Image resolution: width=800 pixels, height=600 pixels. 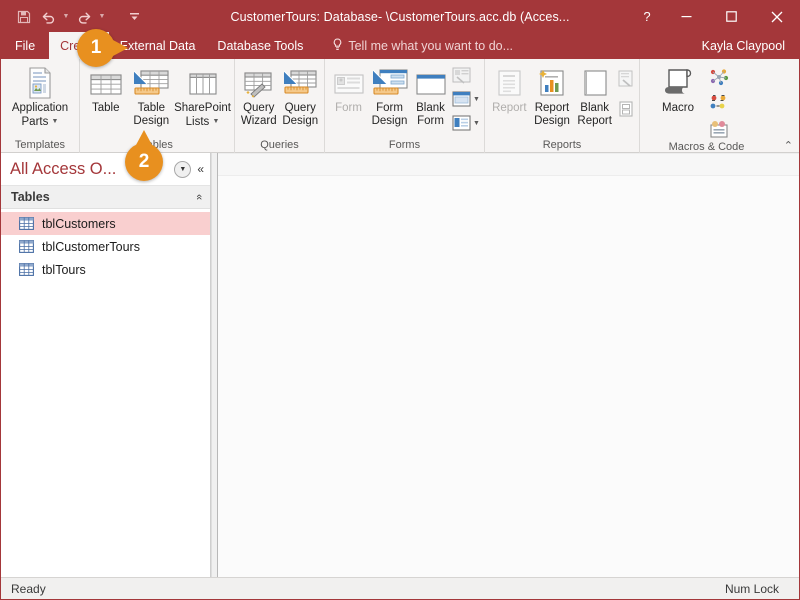 I want to click on query-design-button: Query Design, so click(x=301, y=95).